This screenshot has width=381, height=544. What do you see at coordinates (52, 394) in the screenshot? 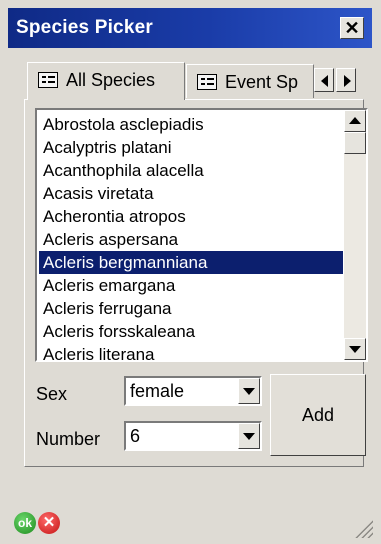
I see `sex-label: Sex` at bounding box center [52, 394].